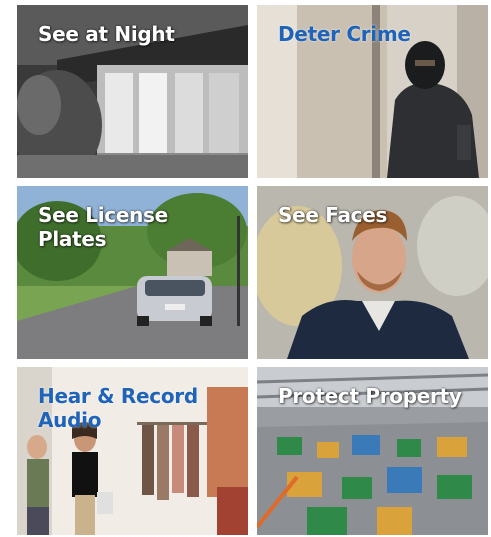 This screenshot has height=537, width=491. I want to click on tile-label-see-at-night: See at Night, so click(106, 34).